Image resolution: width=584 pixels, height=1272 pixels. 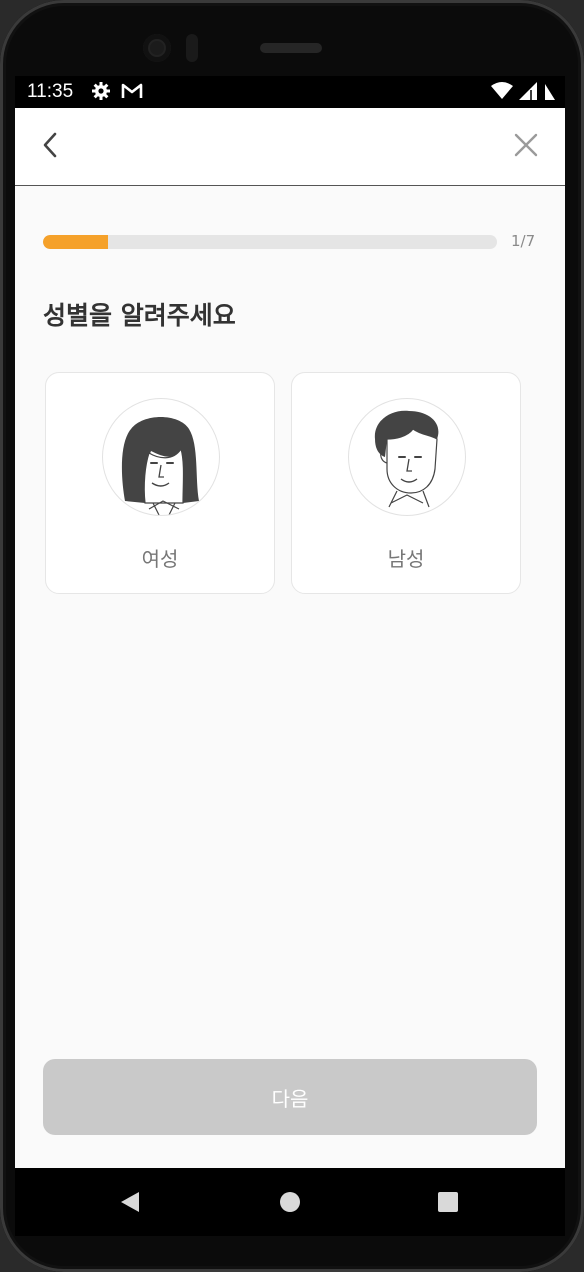 I want to click on option-male-card: 남성, so click(x=406, y=483).